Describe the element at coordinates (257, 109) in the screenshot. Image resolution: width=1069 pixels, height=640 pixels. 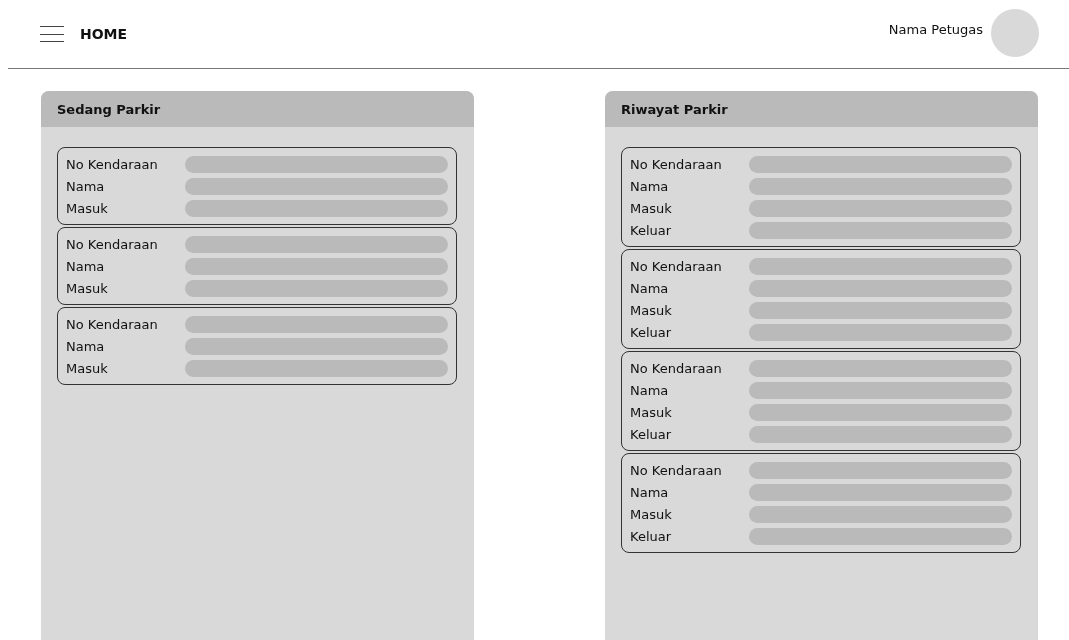
I see `panel-title: Sedang Parkir` at that location.